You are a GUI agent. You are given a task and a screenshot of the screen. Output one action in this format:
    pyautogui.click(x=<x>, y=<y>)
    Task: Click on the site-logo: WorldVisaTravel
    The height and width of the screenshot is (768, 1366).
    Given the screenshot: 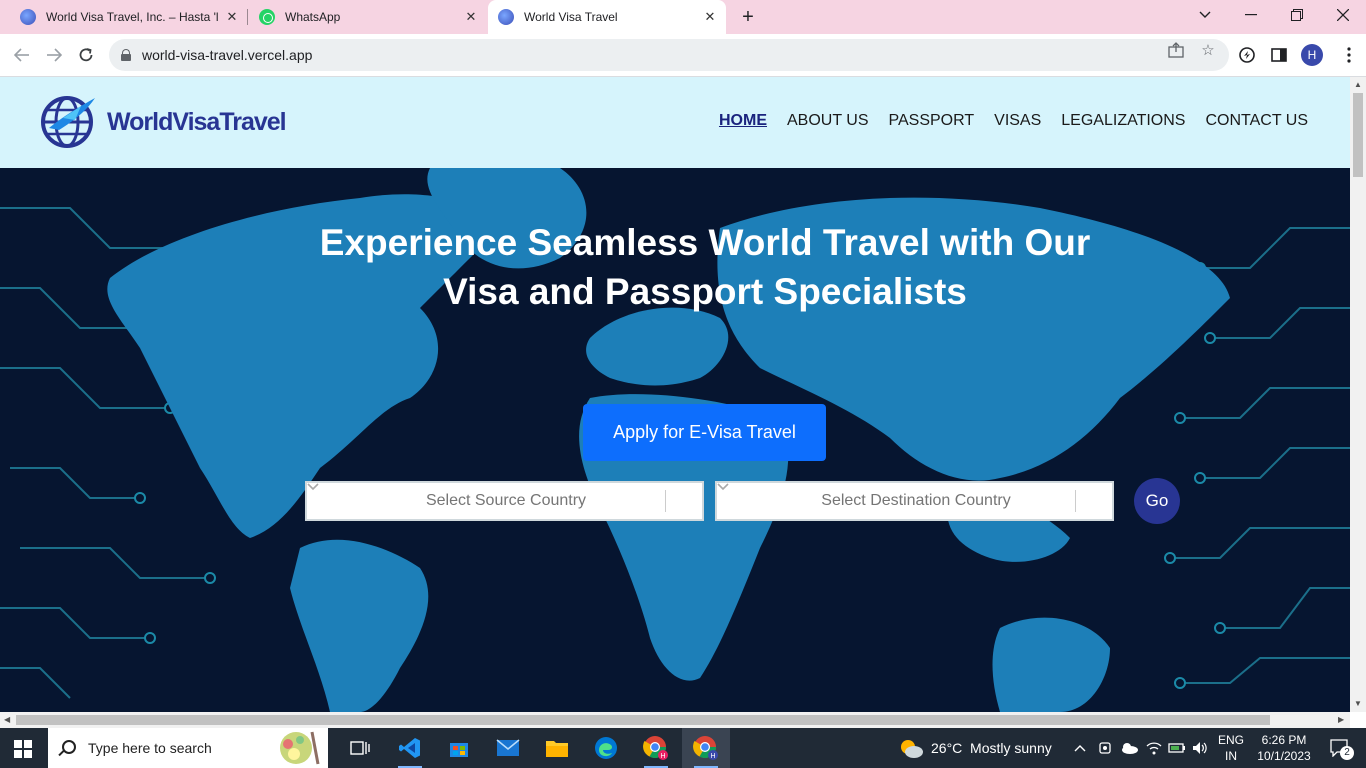 What is the action you would take?
    pyautogui.click(x=164, y=122)
    